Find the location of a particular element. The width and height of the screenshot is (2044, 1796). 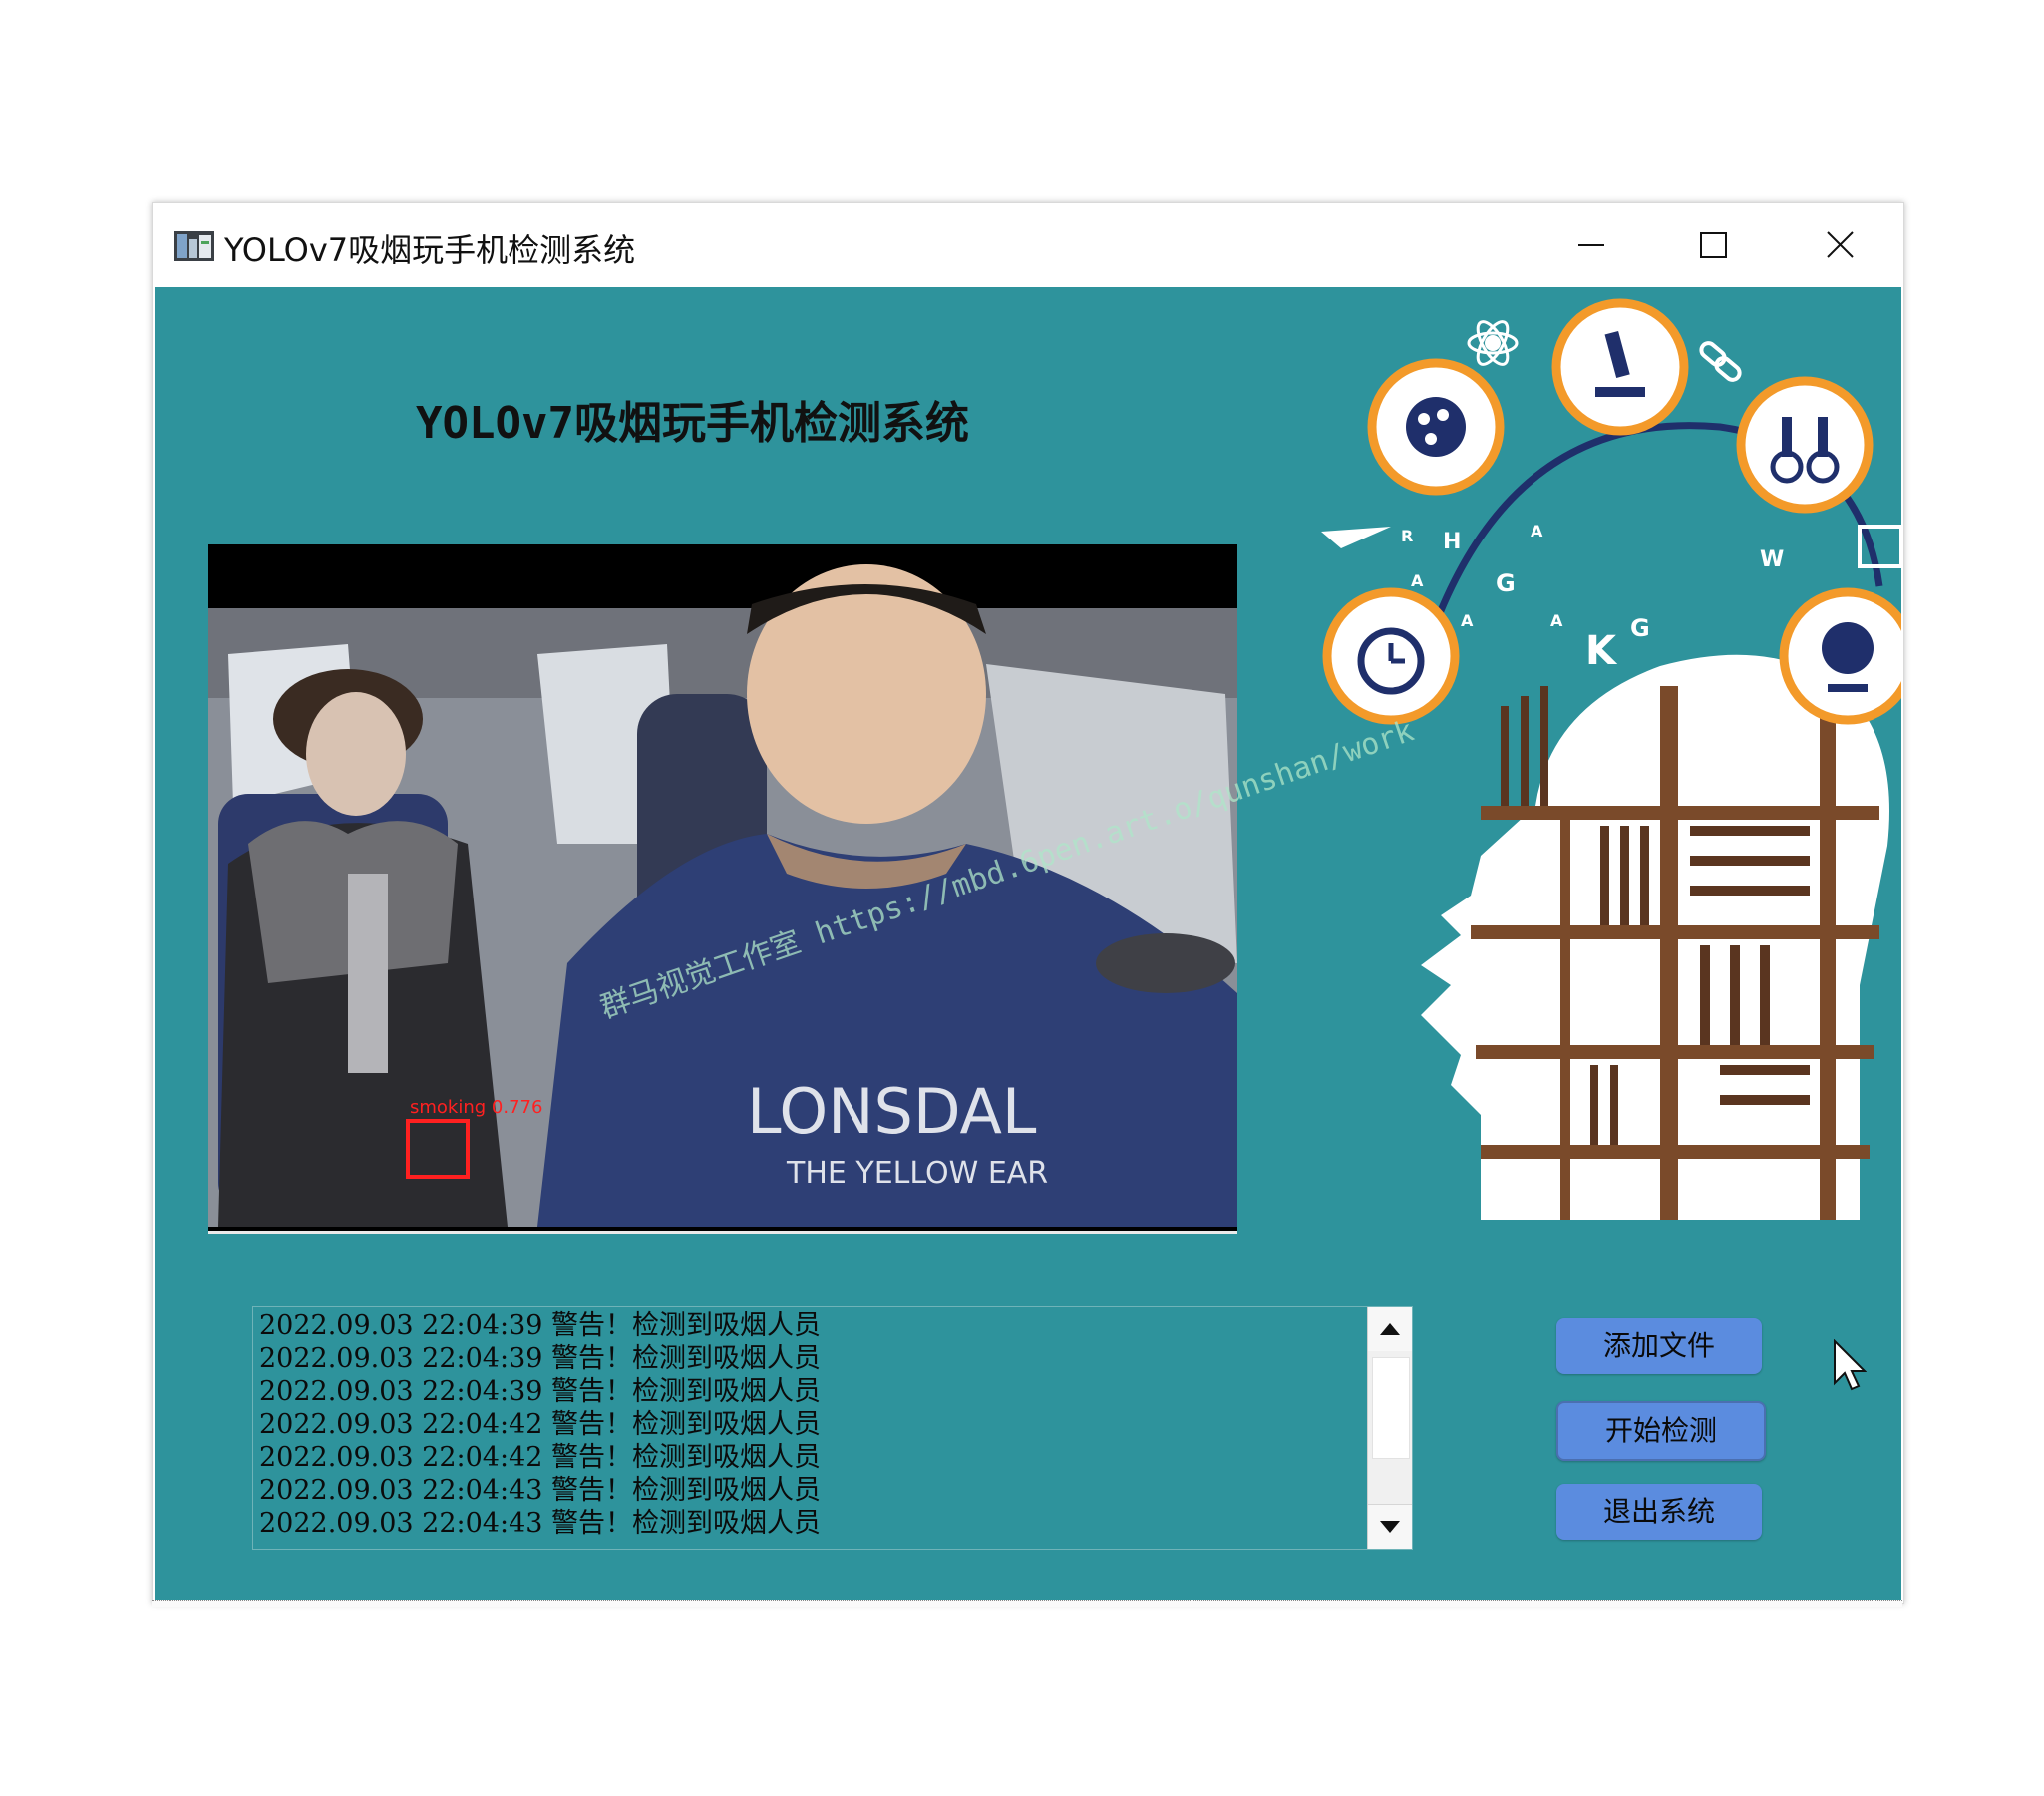

triangle-down-icon is located at coordinates (1390, 1527).